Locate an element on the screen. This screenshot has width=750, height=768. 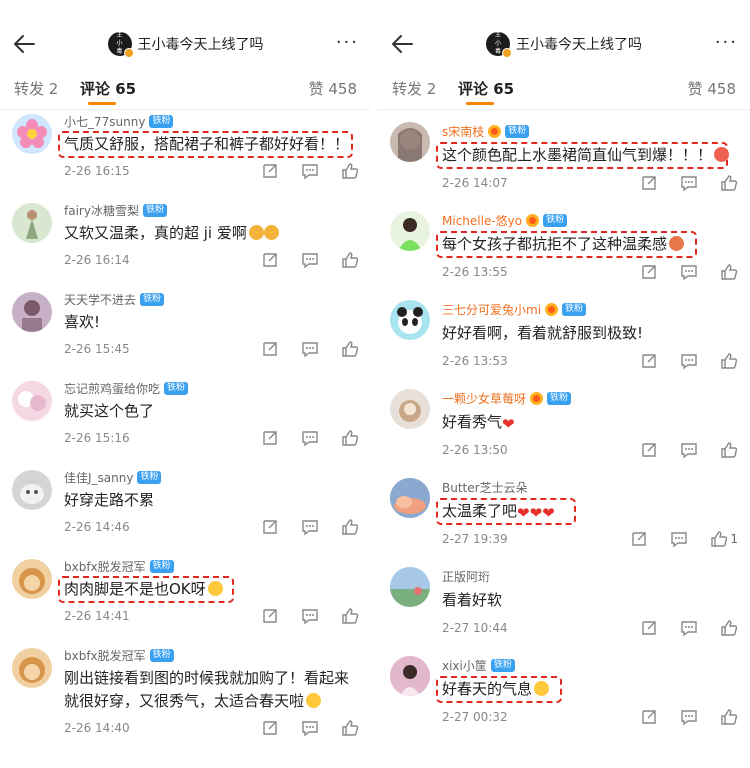
emoji-icon is located at coordinates (314, 700).